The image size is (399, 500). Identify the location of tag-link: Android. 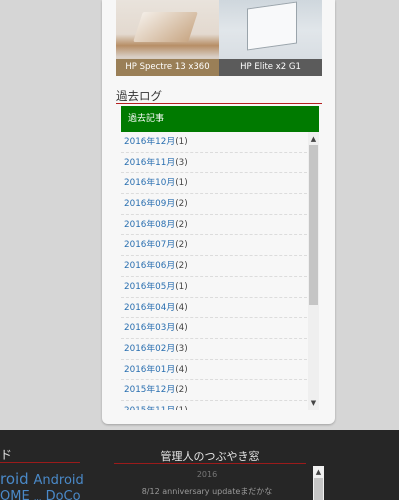
(59, 480).